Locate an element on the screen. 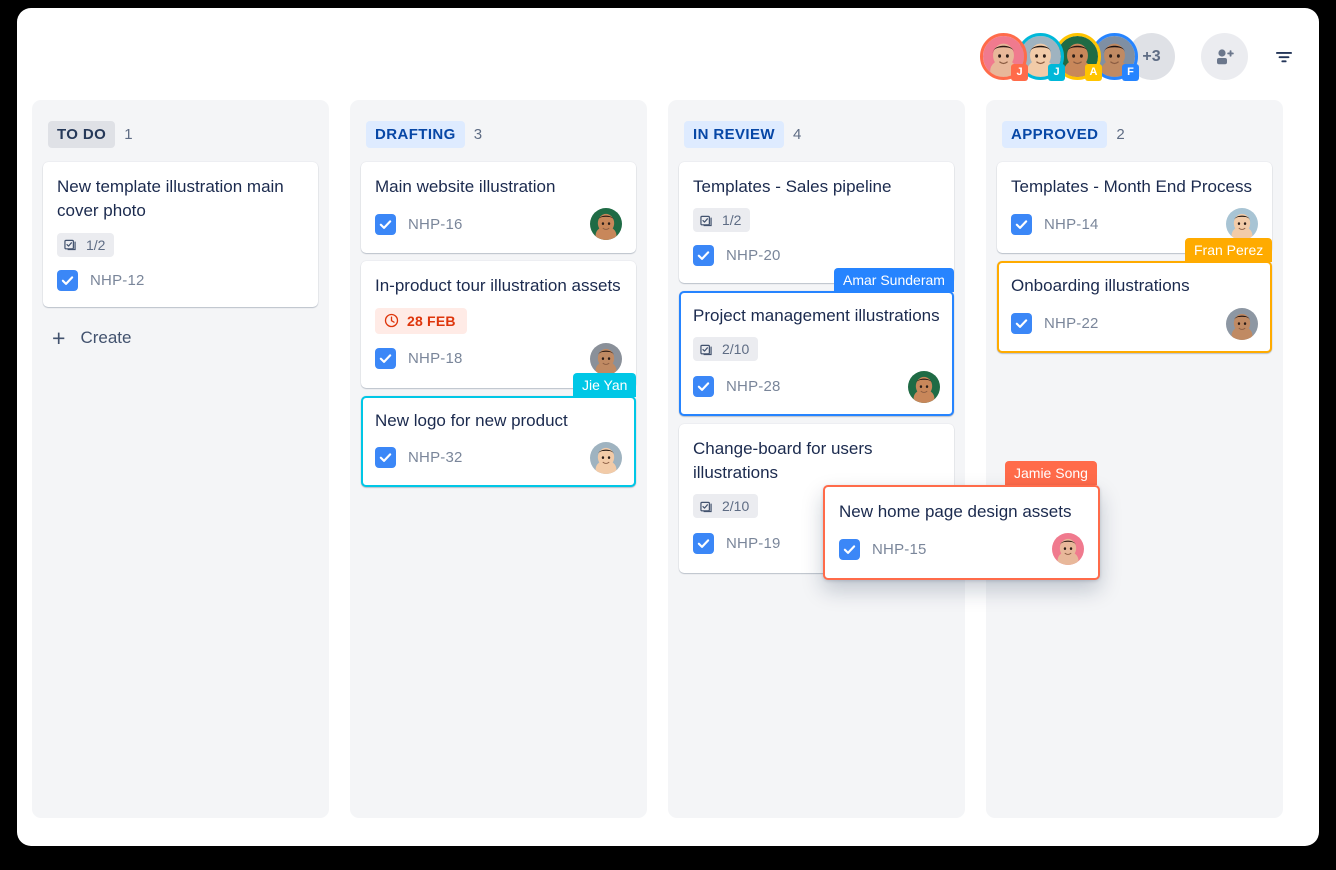 This screenshot has height=870, width=1336. column-count: 4 is located at coordinates (797, 134).